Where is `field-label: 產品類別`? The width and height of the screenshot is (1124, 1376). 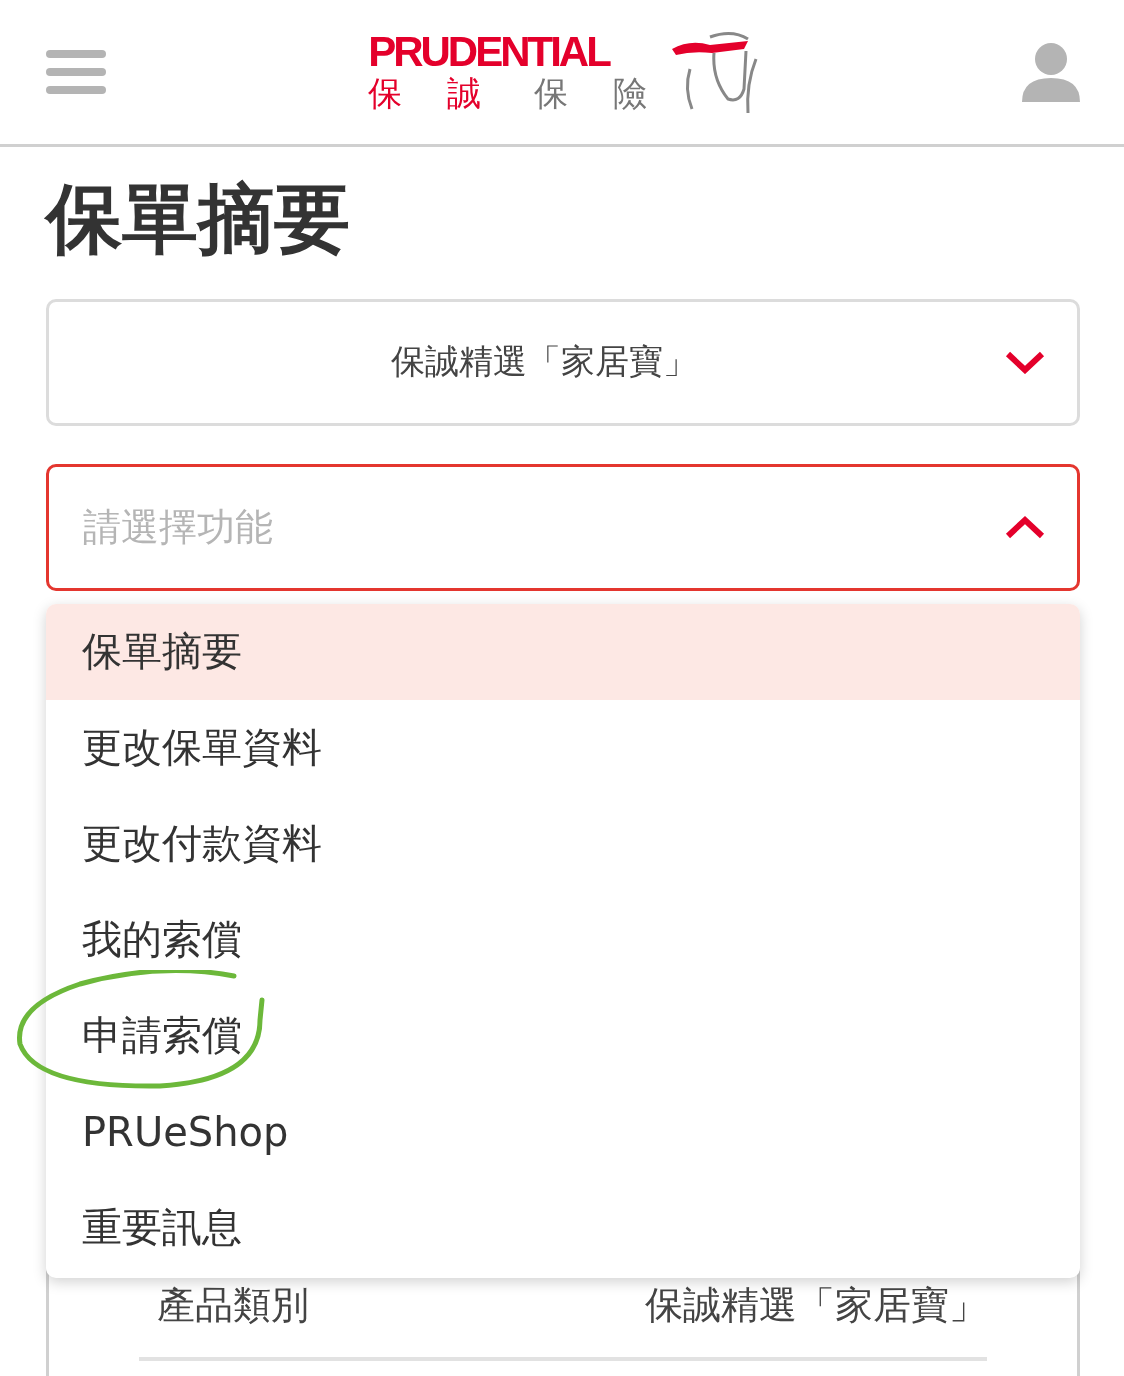
field-label: 產品類別 is located at coordinates (233, 1305).